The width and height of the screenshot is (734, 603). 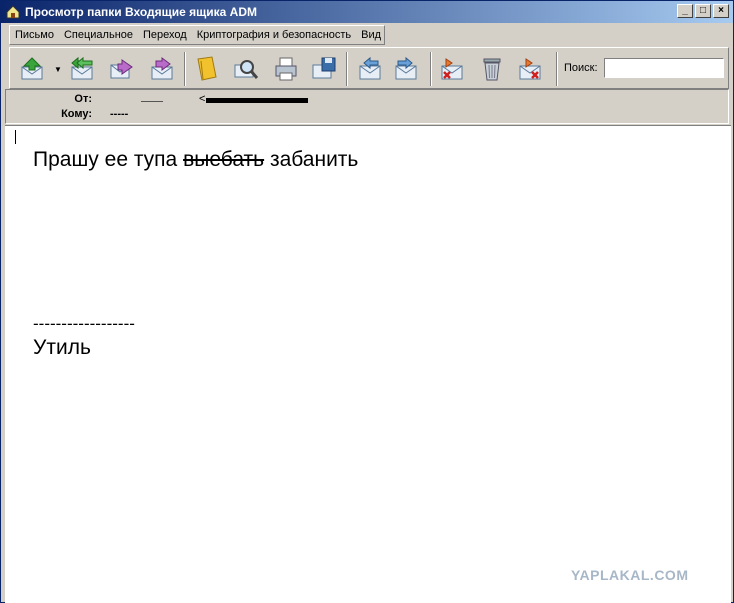 What do you see at coordinates (98, 35) in the screenshot?
I see `menu-special: Специальное` at bounding box center [98, 35].